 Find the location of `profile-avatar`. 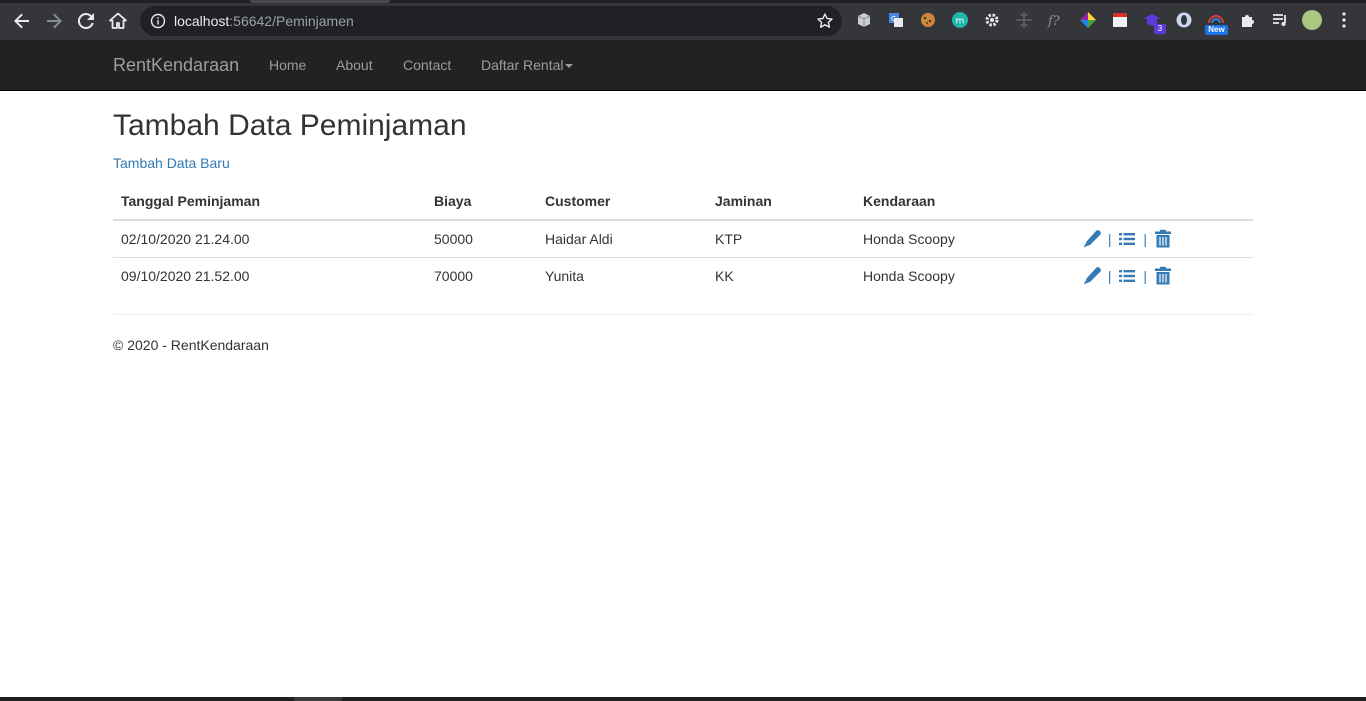

profile-avatar is located at coordinates (1312, 20).